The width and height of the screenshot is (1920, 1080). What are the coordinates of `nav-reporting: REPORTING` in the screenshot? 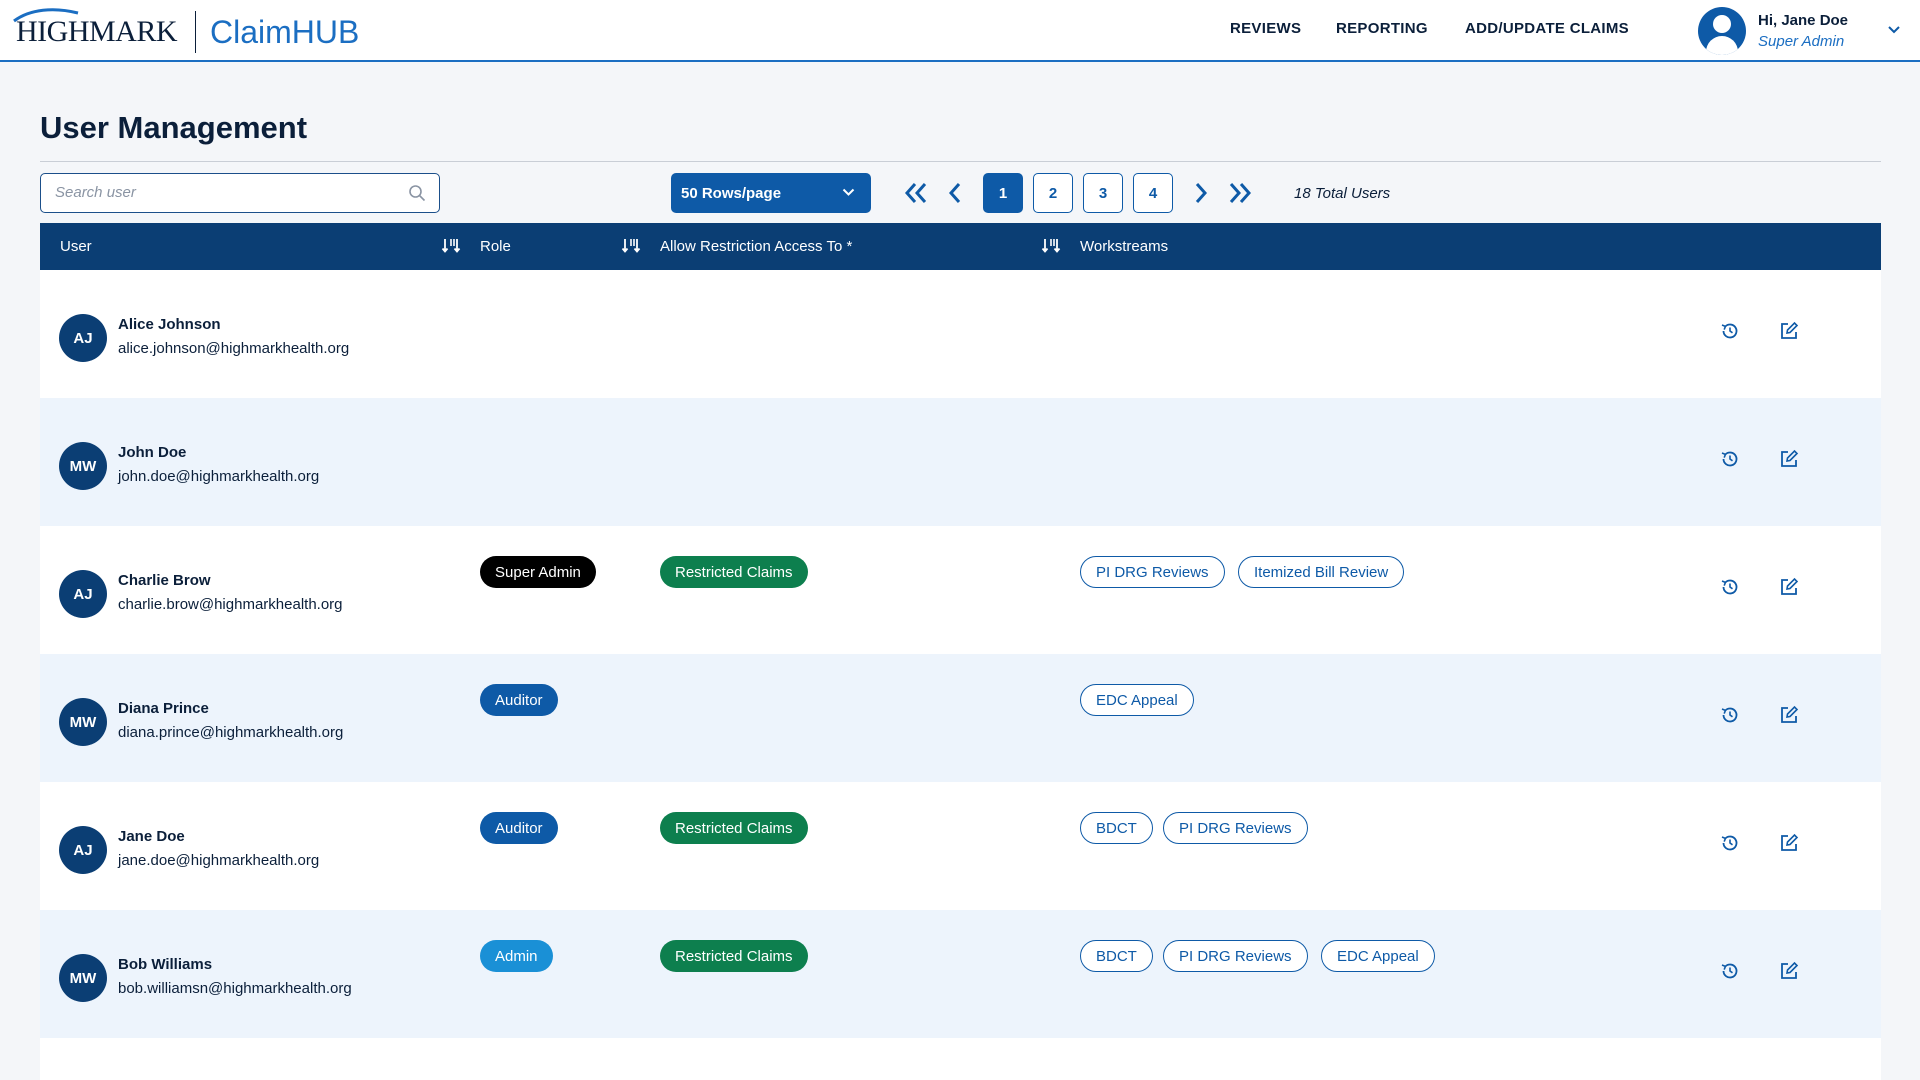 It's located at (1382, 28).